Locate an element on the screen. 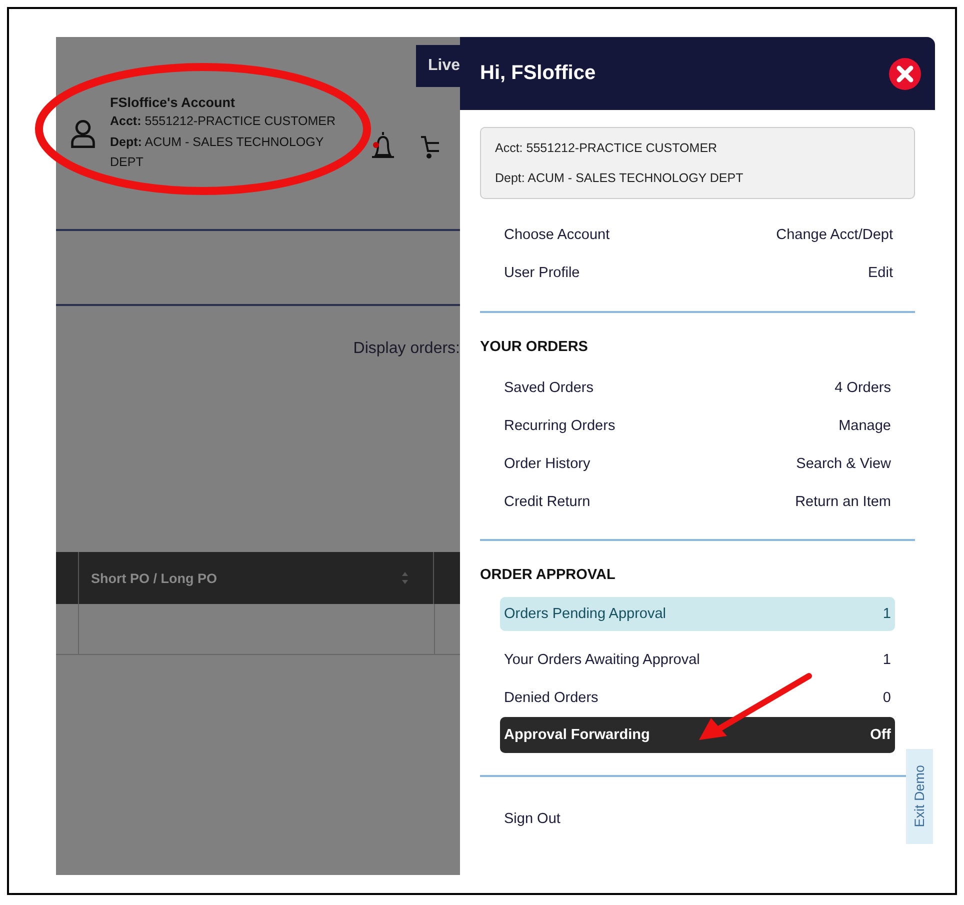  item-value: Manage is located at coordinates (864, 426).